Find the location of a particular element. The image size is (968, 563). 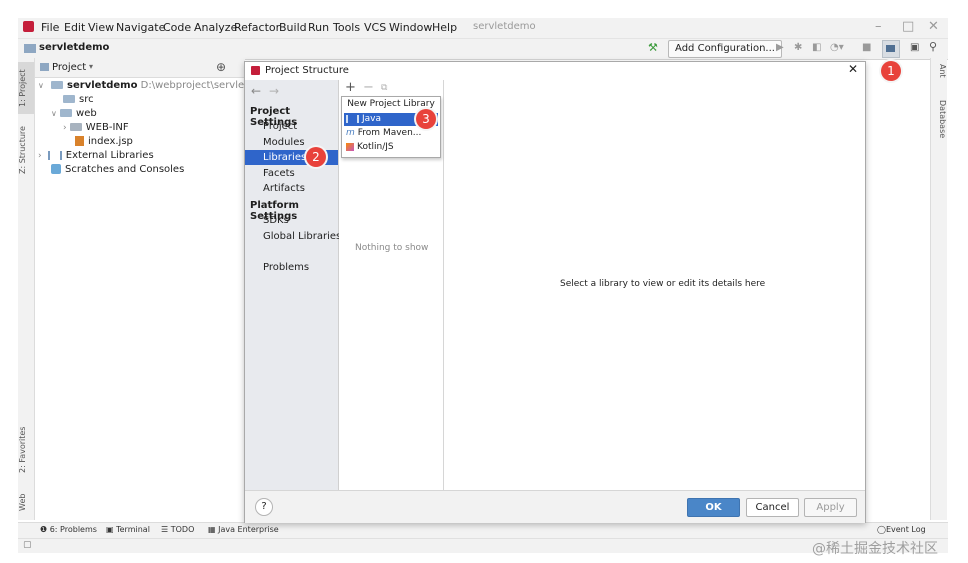

app-logo-icon is located at coordinates (28, 26).